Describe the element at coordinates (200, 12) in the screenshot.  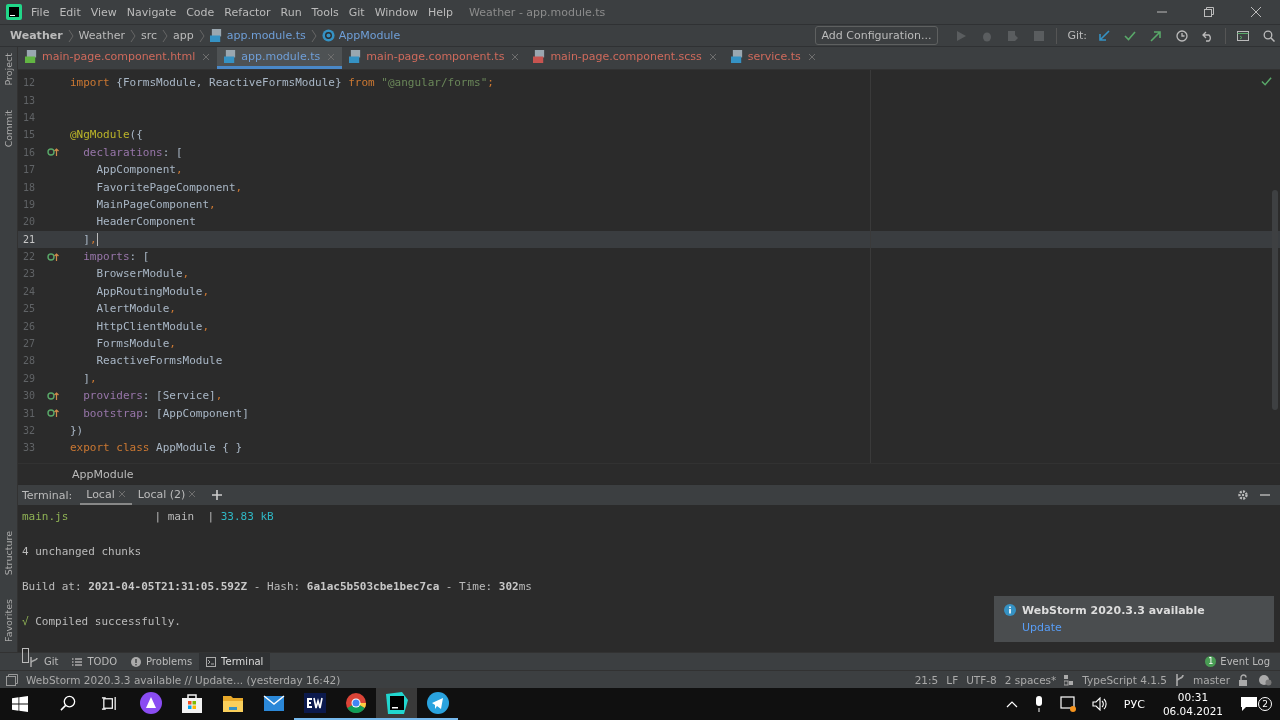
I see `menu-item: Code` at that location.